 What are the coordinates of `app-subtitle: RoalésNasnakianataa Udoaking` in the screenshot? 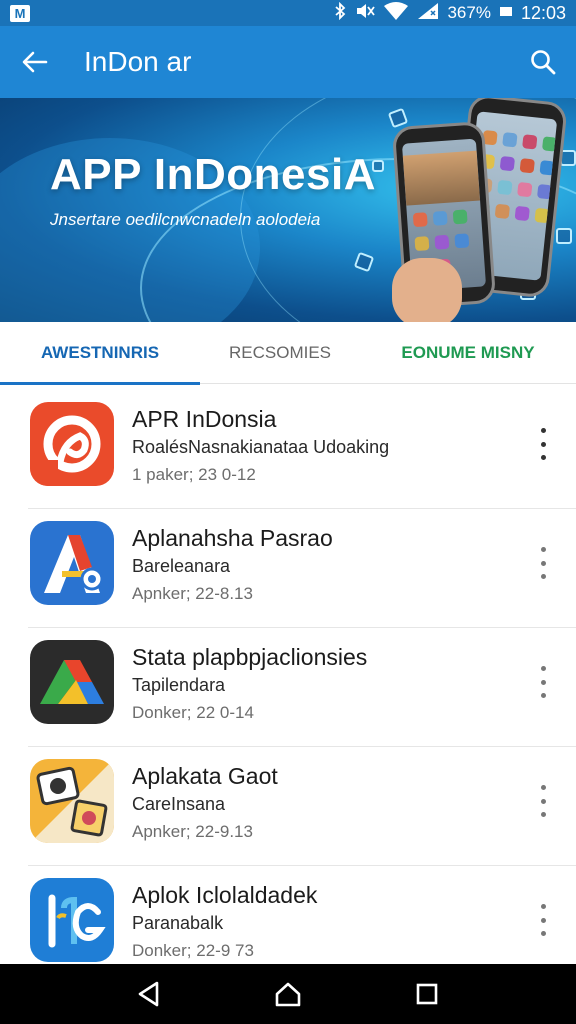 It's located at (261, 447).